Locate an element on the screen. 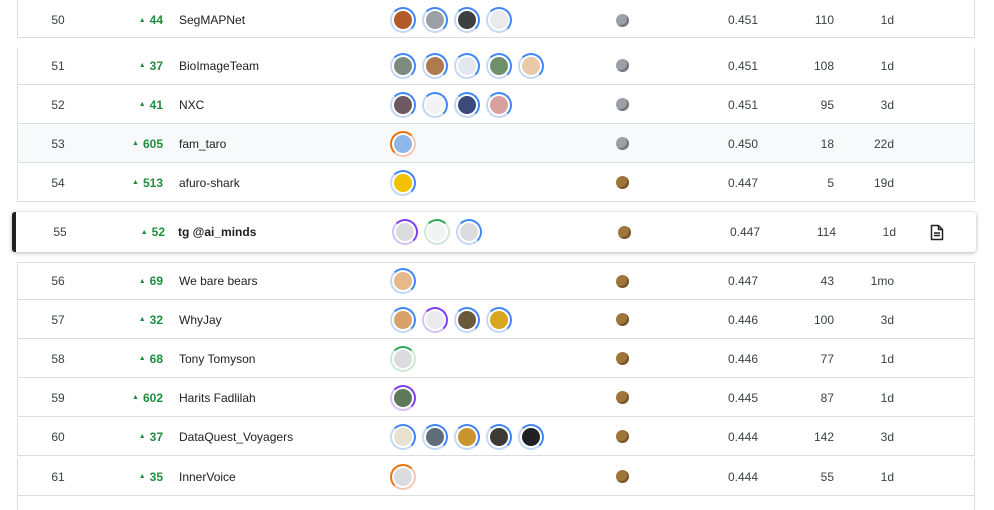  leaderboard-row: 59 ▲ 602 Harits Fadlilah 0.445 87 1d is located at coordinates (496, 398).